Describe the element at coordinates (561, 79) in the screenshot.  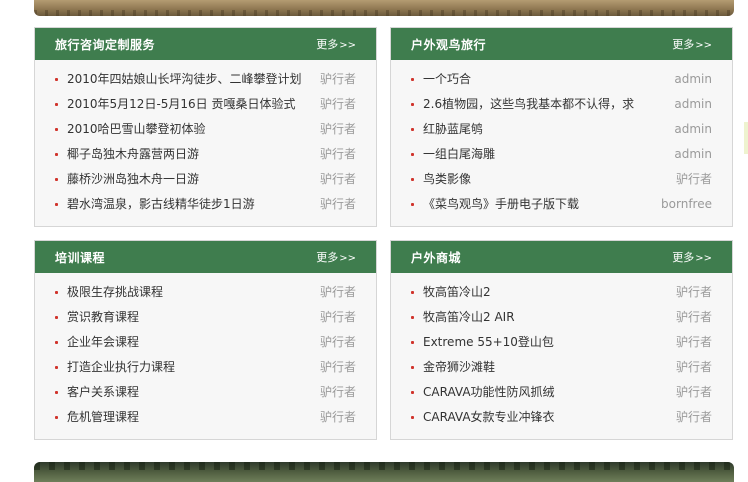
I see `list-item: 一个巧合 admin` at that location.